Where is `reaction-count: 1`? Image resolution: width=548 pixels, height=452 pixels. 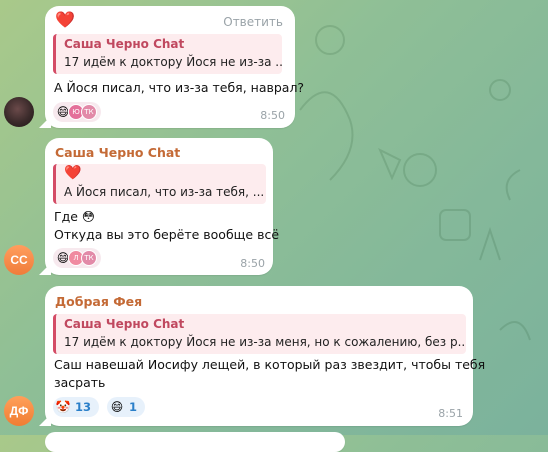 reaction-count: 1 is located at coordinates (133, 407).